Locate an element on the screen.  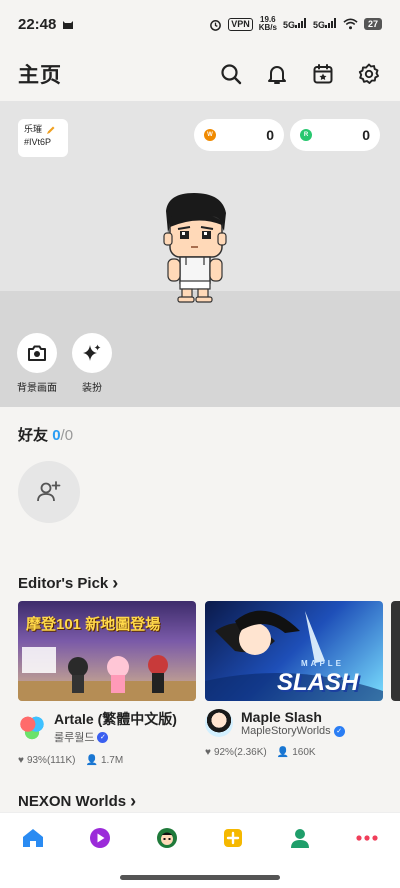
rating-stat: ♥ 92%(2.36K) is located at coordinates (236, 752).